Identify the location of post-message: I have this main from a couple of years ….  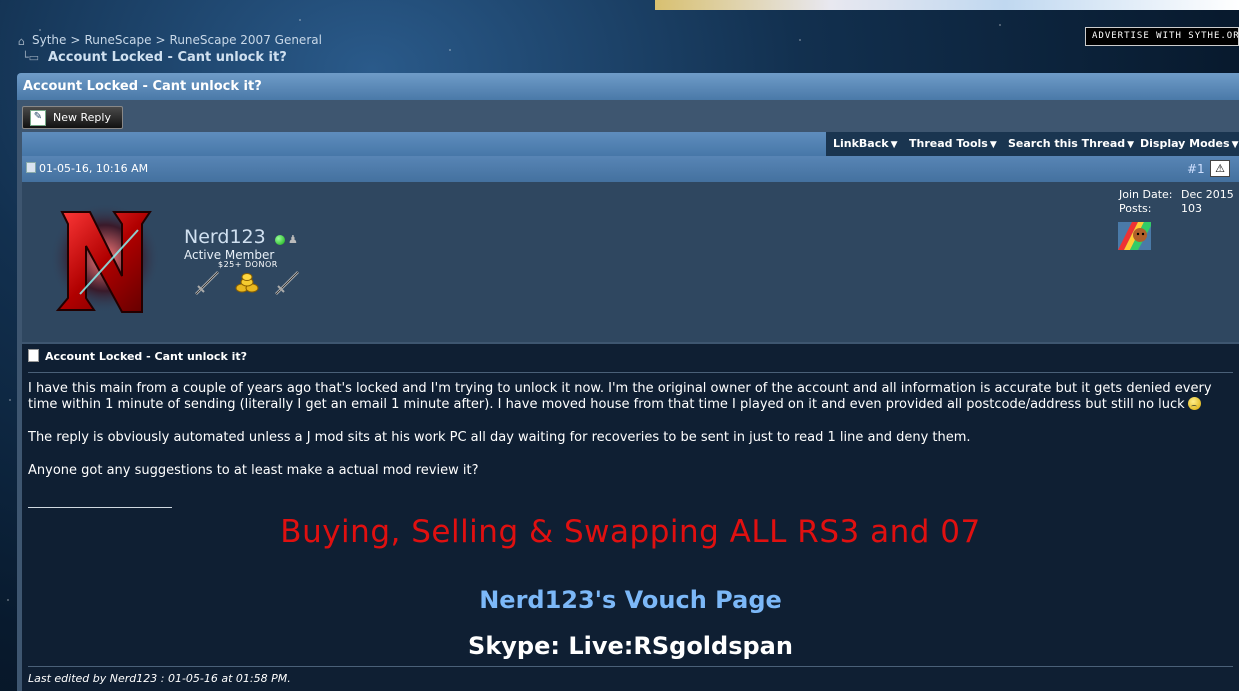
(630, 430).